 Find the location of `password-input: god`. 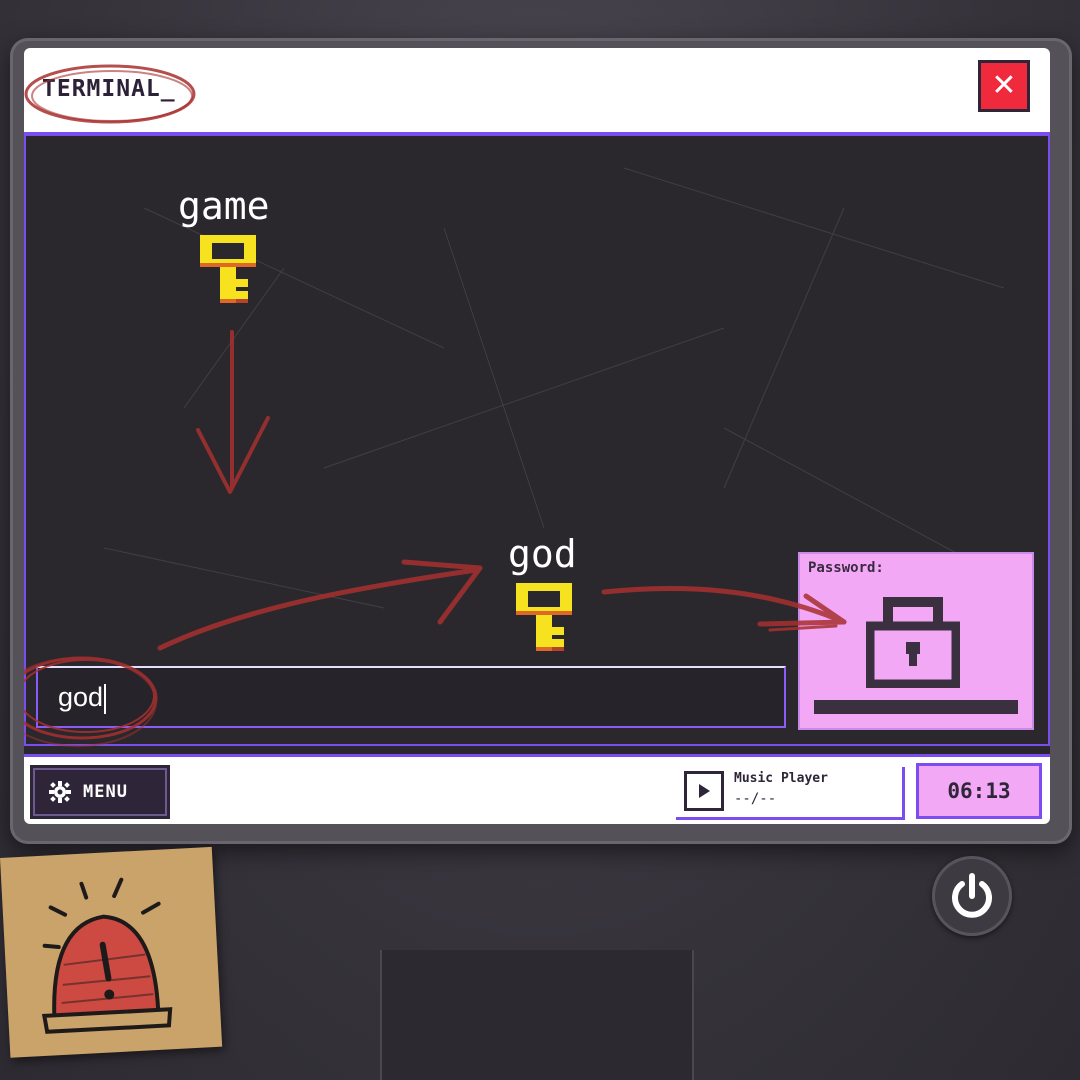

password-input: god is located at coordinates (411, 697).